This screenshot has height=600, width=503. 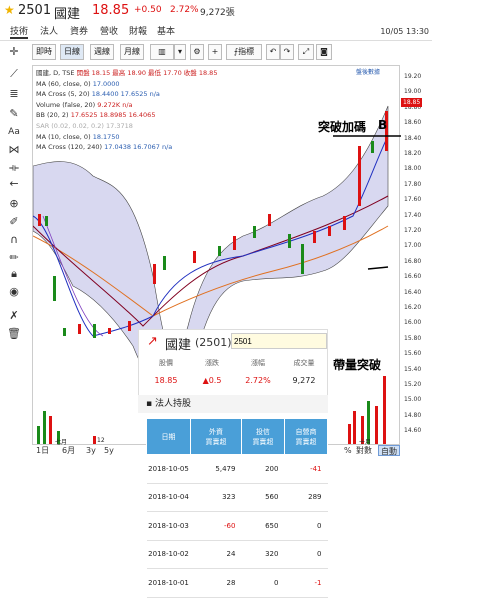 What do you see at coordinates (14, 94) in the screenshot?
I see `fib-icon: ≣` at bounding box center [14, 94].